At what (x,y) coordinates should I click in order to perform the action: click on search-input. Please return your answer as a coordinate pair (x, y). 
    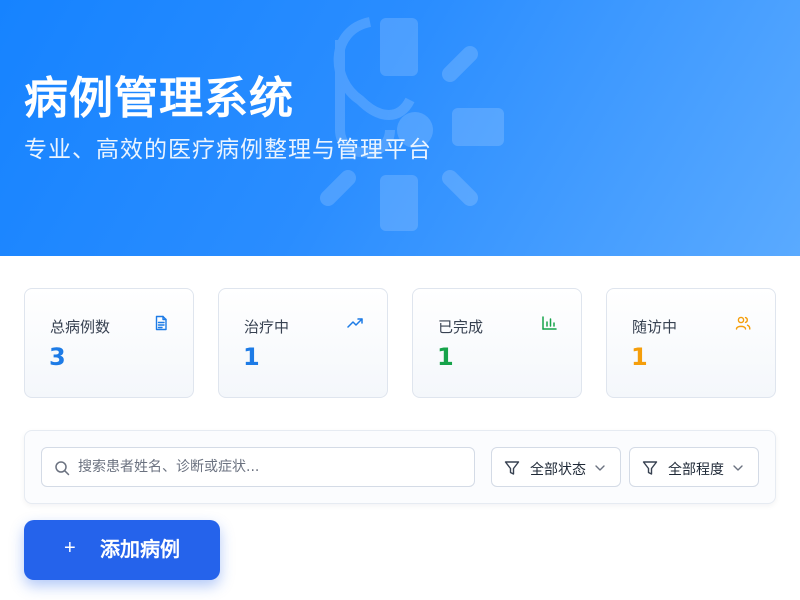
    Looking at the image, I should click on (273, 467).